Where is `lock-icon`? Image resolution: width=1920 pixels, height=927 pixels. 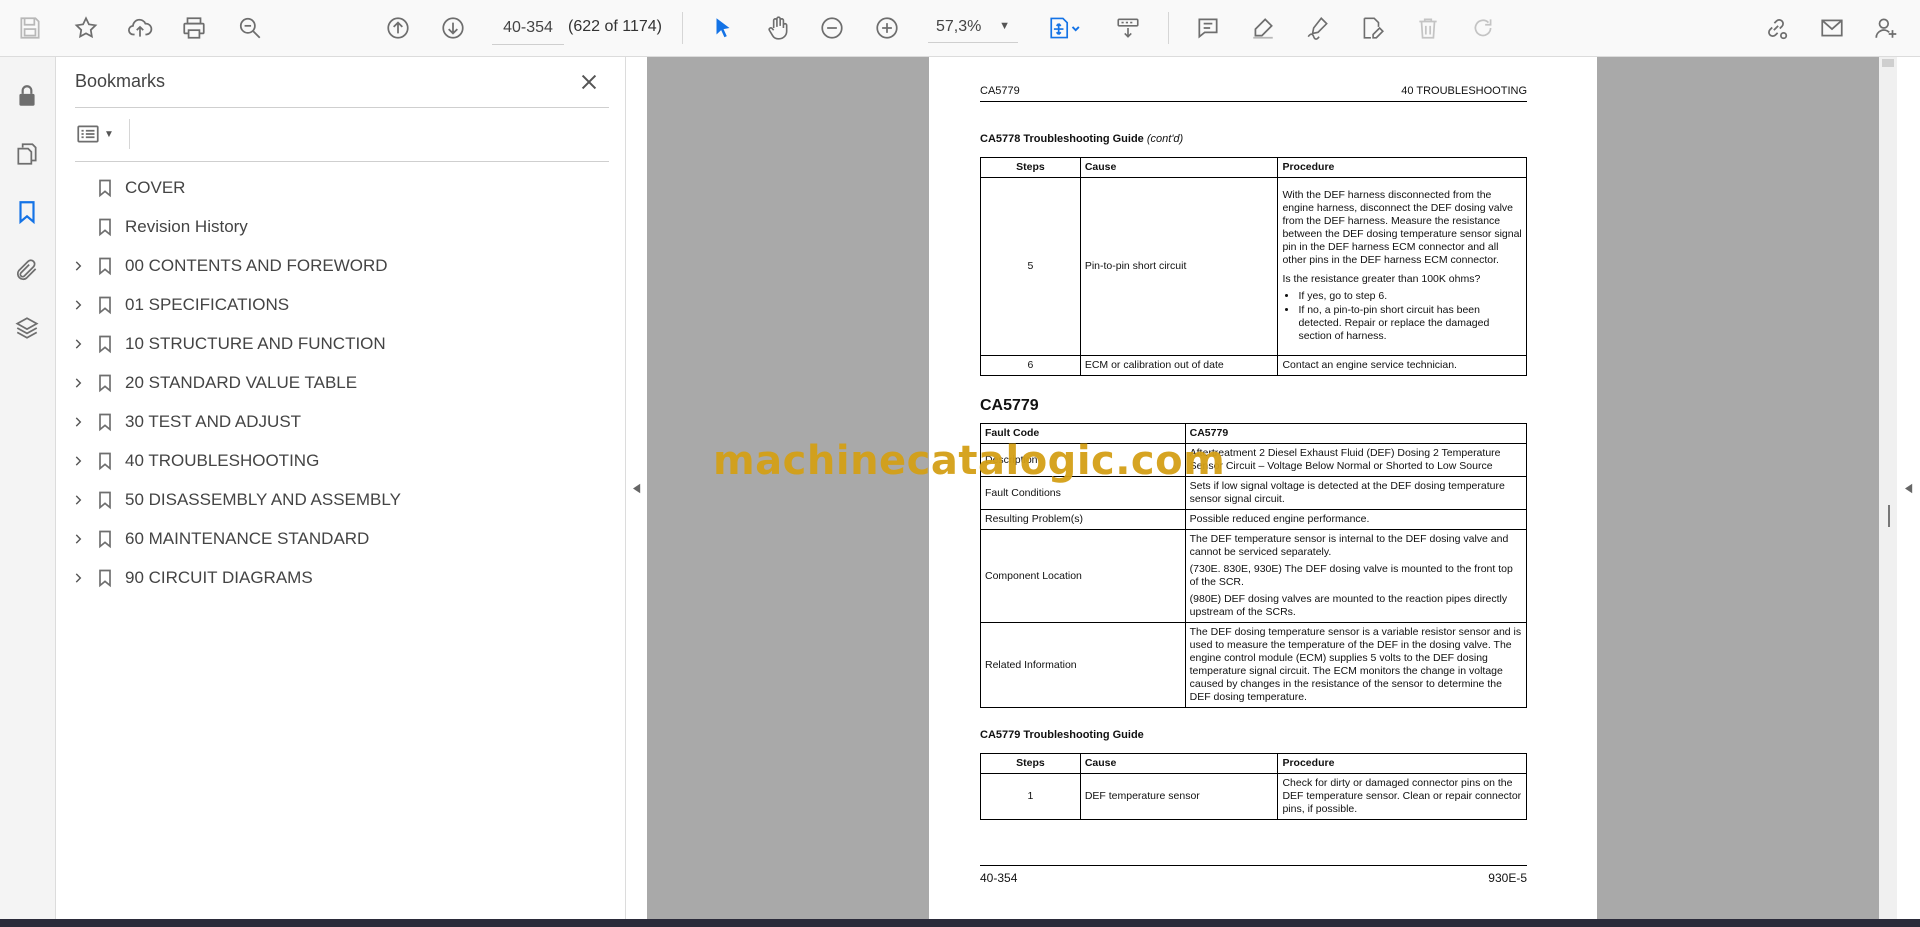 lock-icon is located at coordinates (27, 96).